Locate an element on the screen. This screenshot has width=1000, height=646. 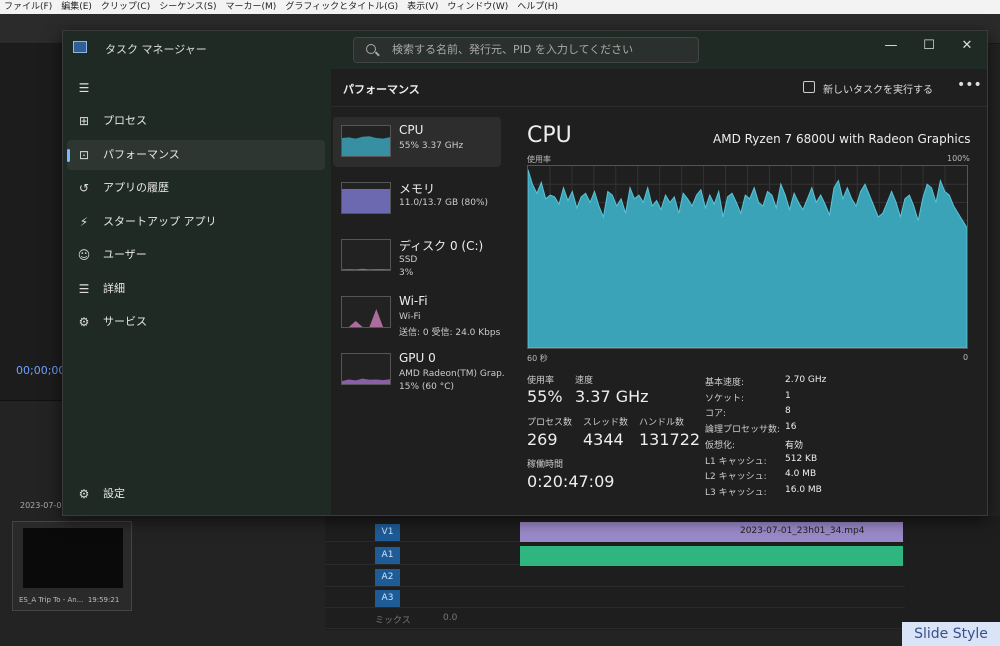
sidebar-item-processes: ⊞ プロセス is located at coordinates (196, 121).